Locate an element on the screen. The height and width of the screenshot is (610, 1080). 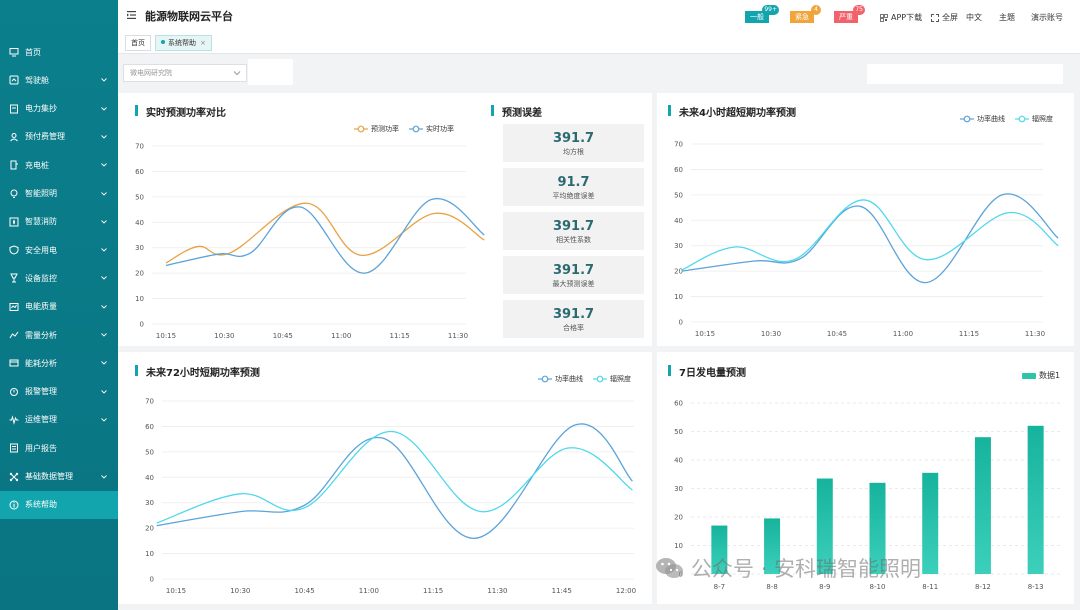
tab-home: 首页 is located at coordinates (138, 43).